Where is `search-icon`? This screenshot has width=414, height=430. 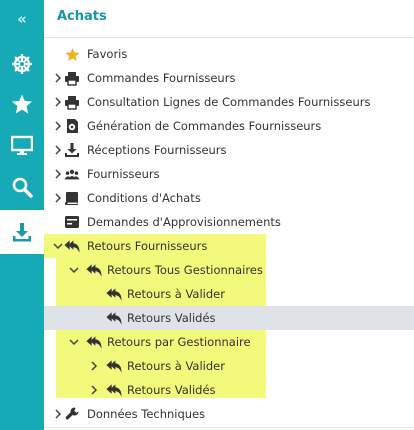 search-icon is located at coordinates (22, 187).